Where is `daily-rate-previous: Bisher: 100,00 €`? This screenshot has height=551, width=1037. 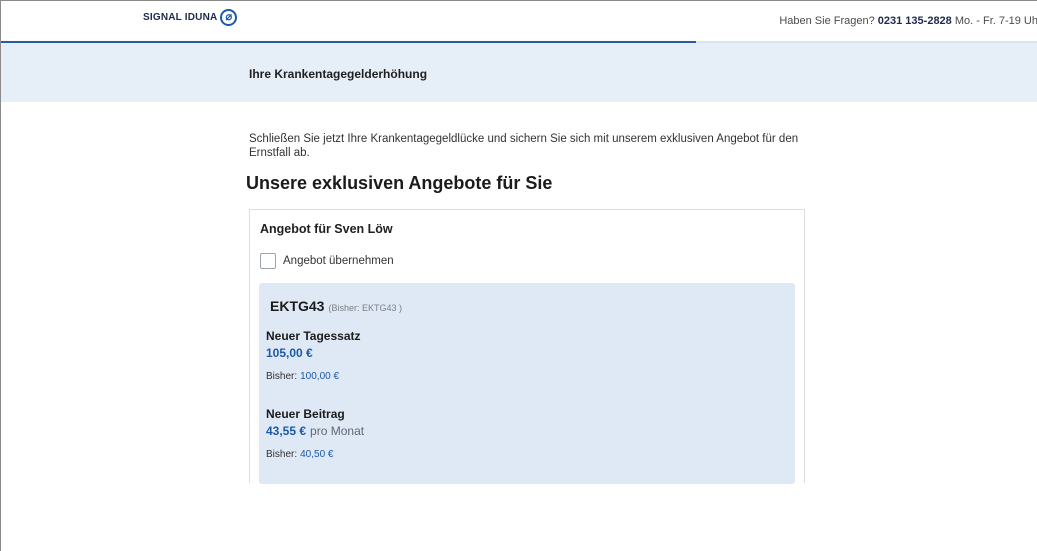
daily-rate-previous: Bisher: 100,00 € is located at coordinates (302, 376).